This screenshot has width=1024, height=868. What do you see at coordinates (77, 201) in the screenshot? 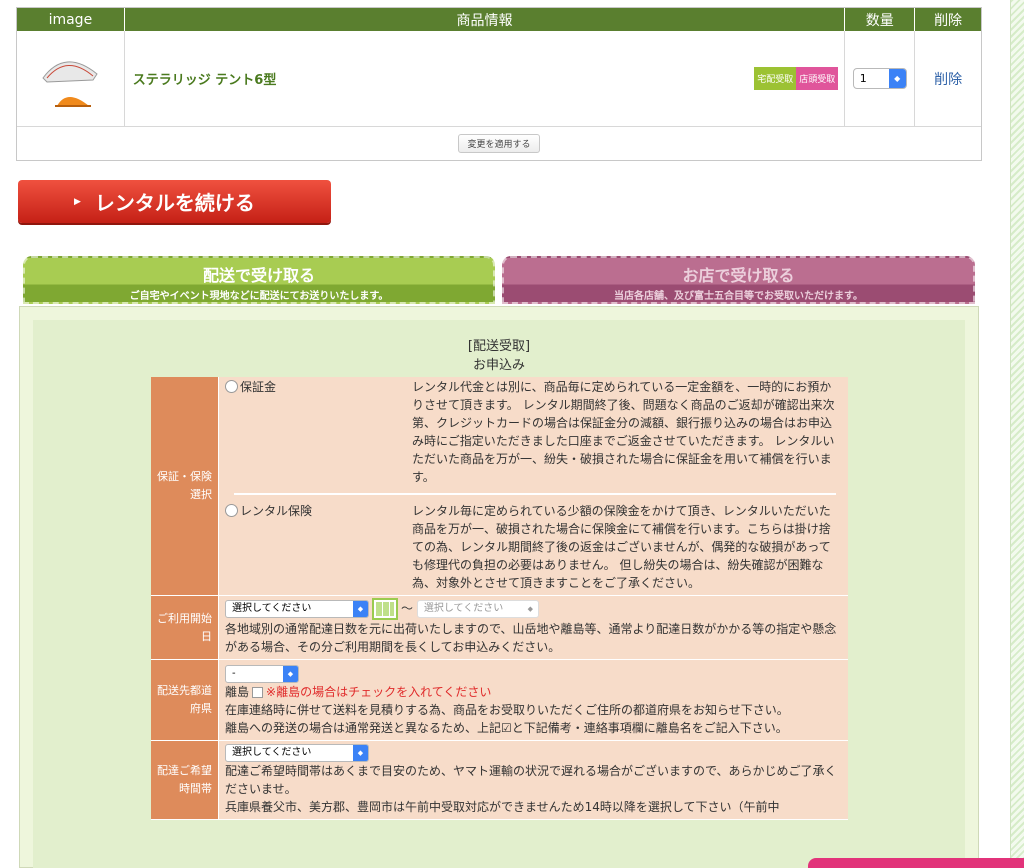
I see `triangle-right-icon: ▶` at bounding box center [77, 201].